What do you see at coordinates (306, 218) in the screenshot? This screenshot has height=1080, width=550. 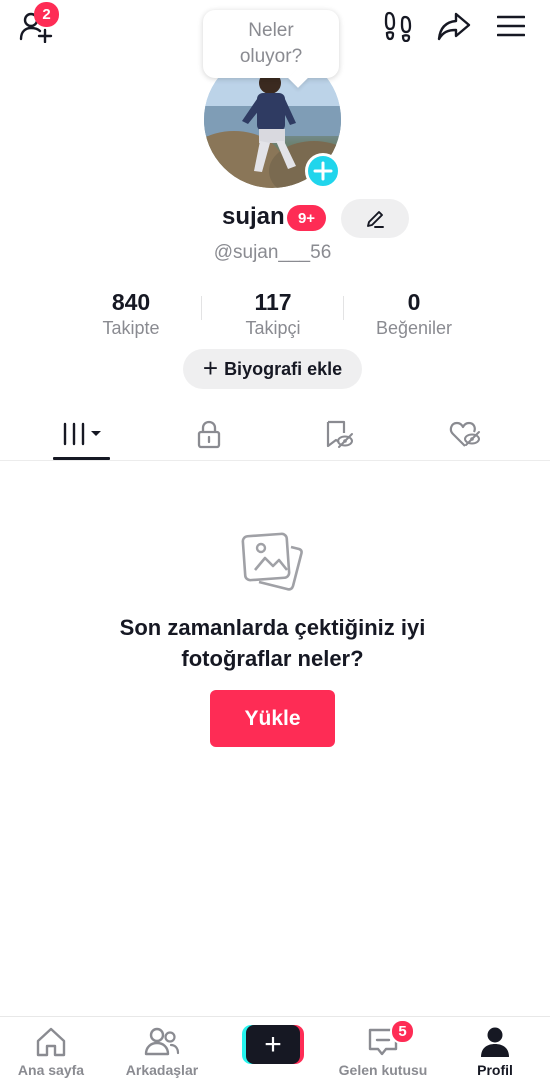 I see `name-badge: 9+` at bounding box center [306, 218].